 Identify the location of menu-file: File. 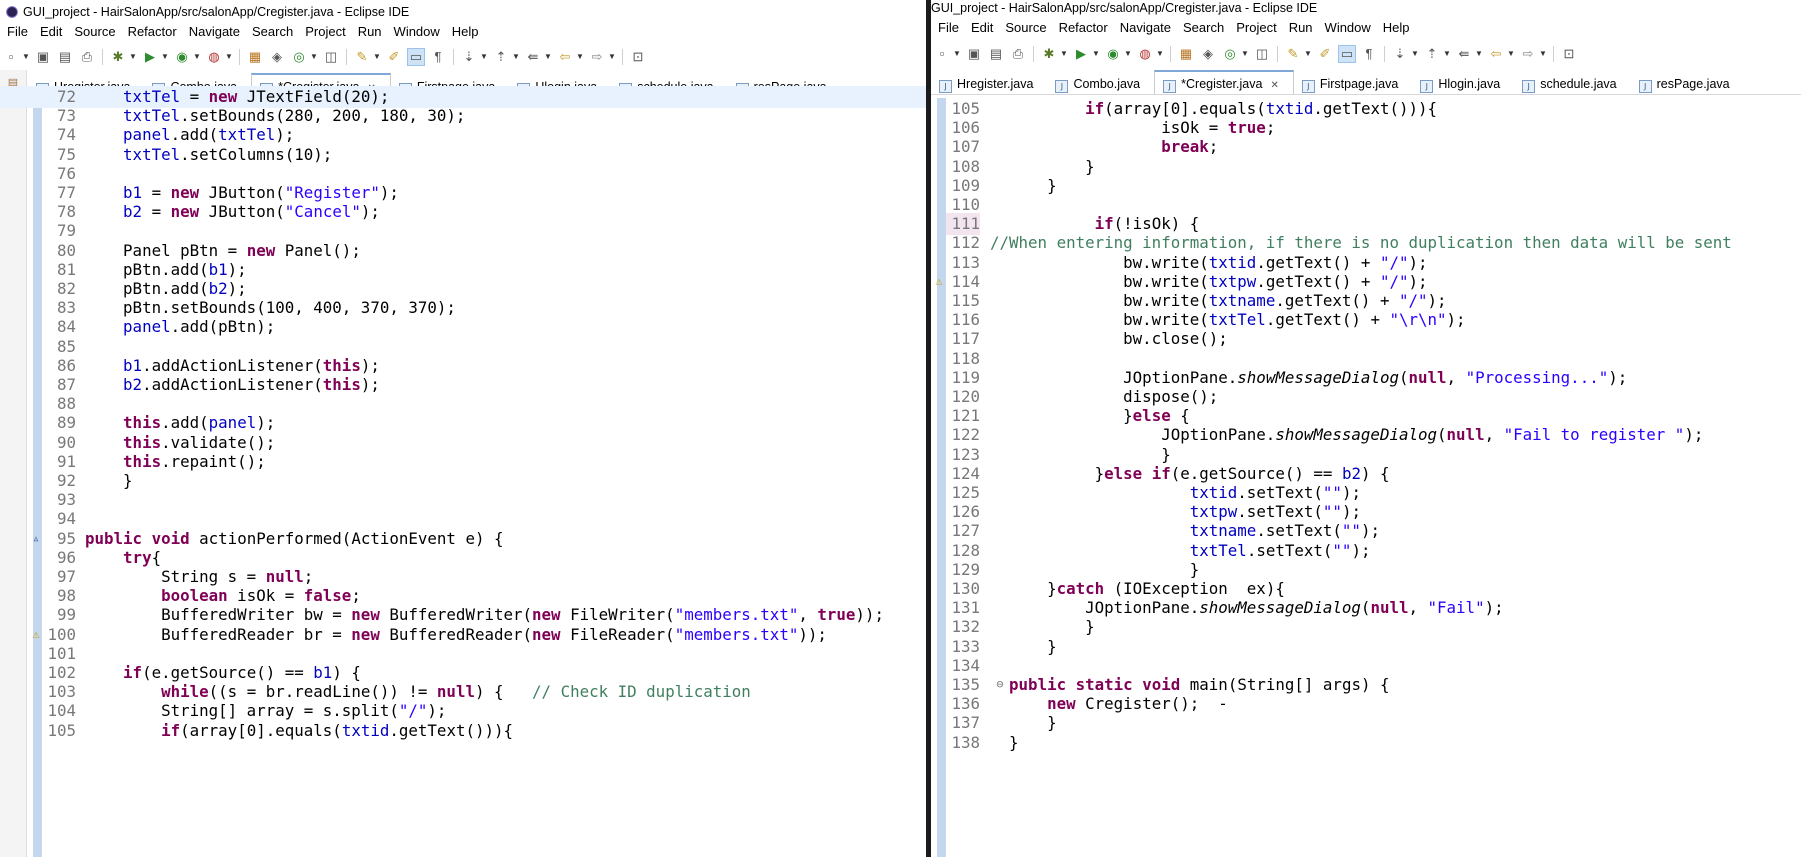
(17, 31).